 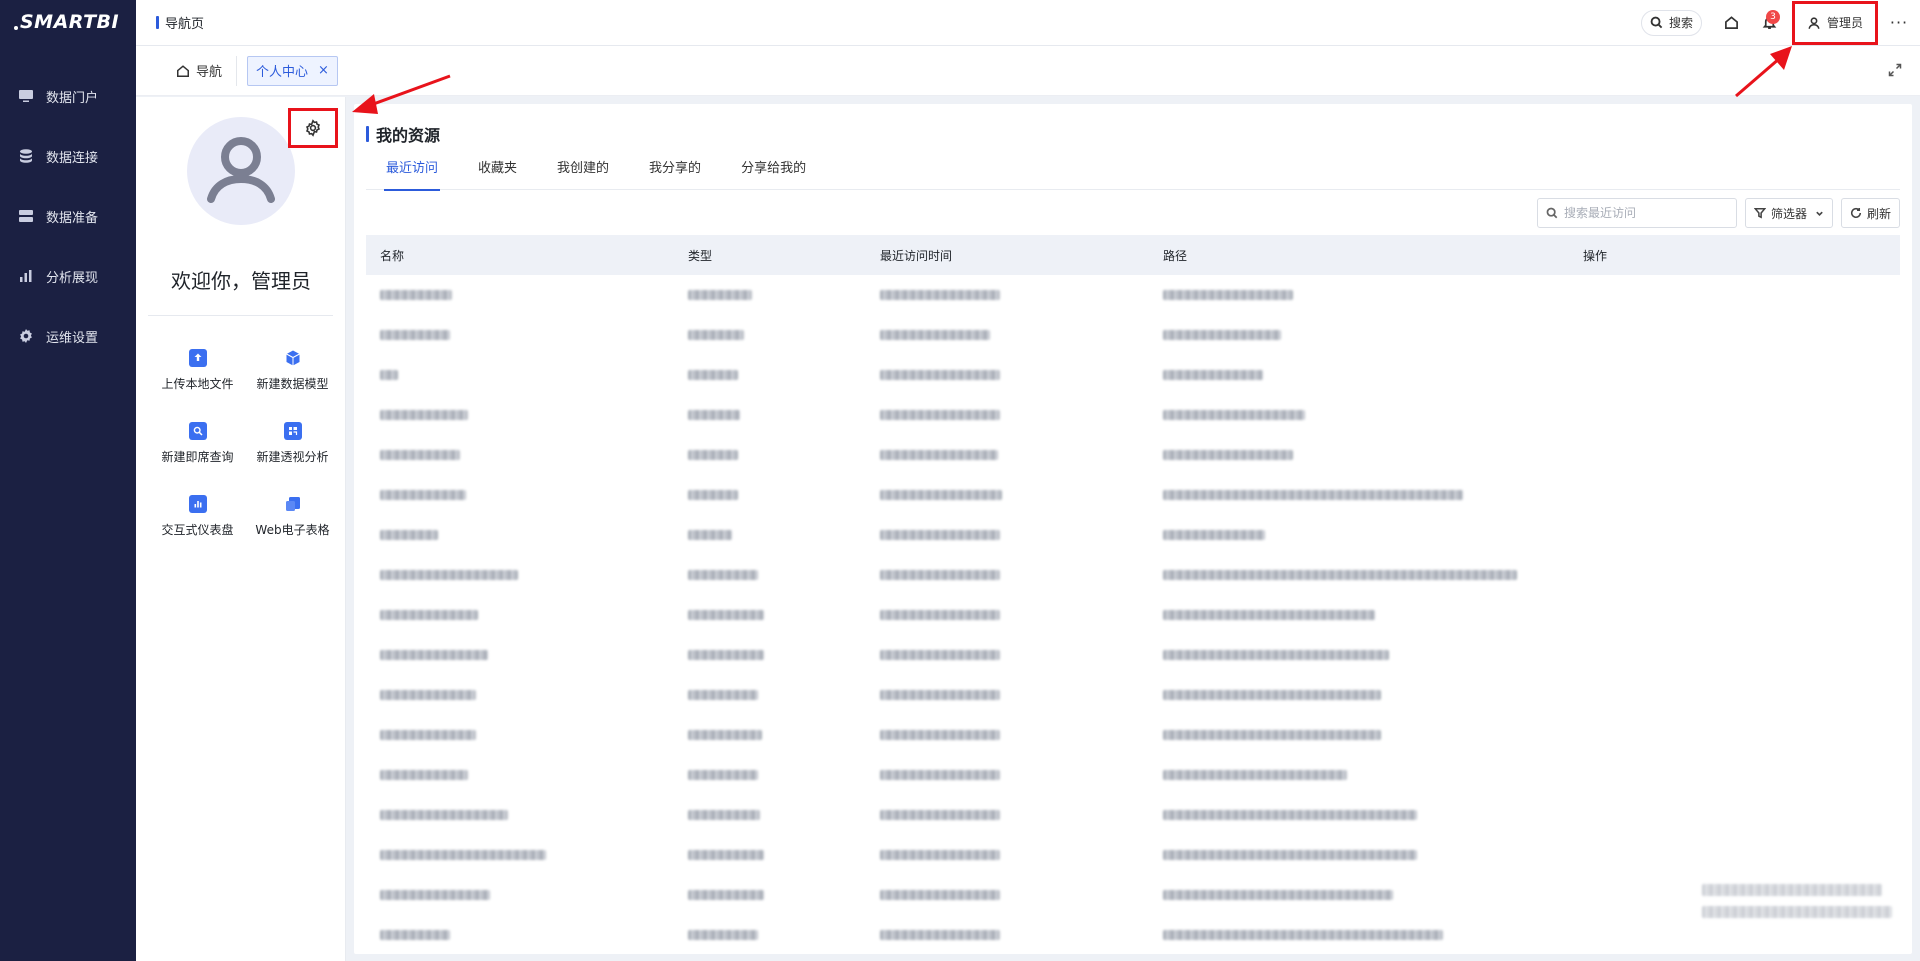 What do you see at coordinates (1844, 23) in the screenshot?
I see `user-name: 管理员` at bounding box center [1844, 23].